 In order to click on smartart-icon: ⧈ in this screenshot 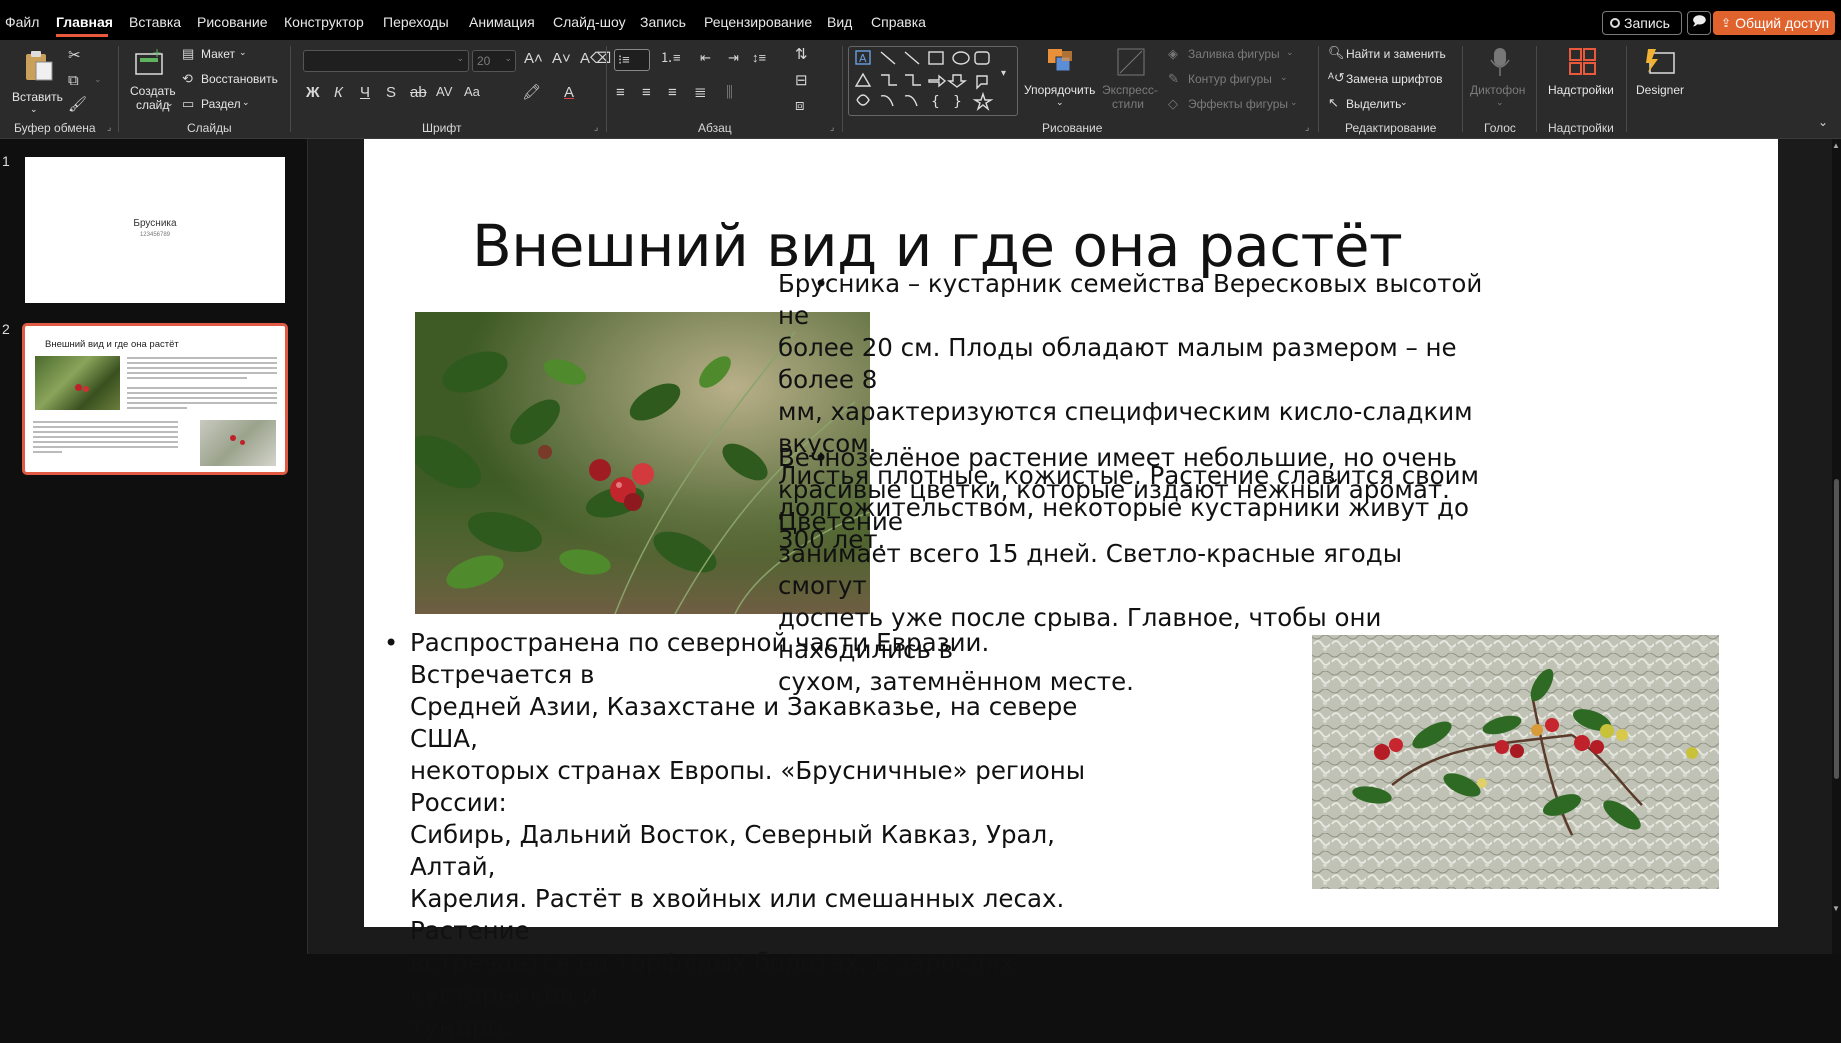, I will do `click(800, 105)`.